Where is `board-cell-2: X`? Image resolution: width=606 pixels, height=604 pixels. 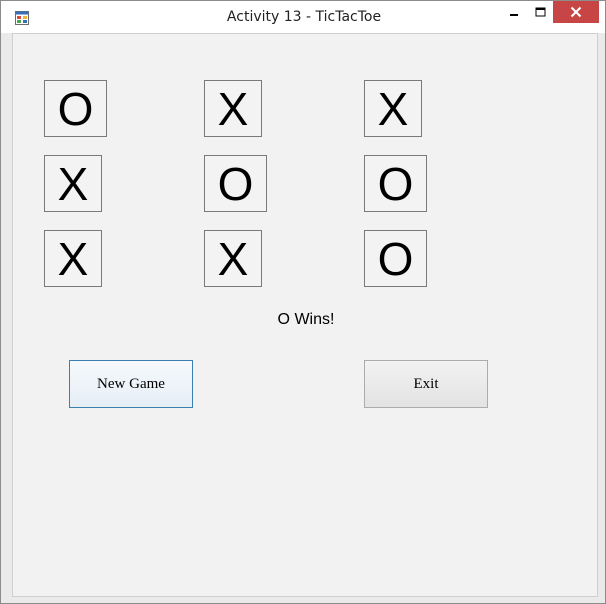 board-cell-2: X is located at coordinates (233, 108).